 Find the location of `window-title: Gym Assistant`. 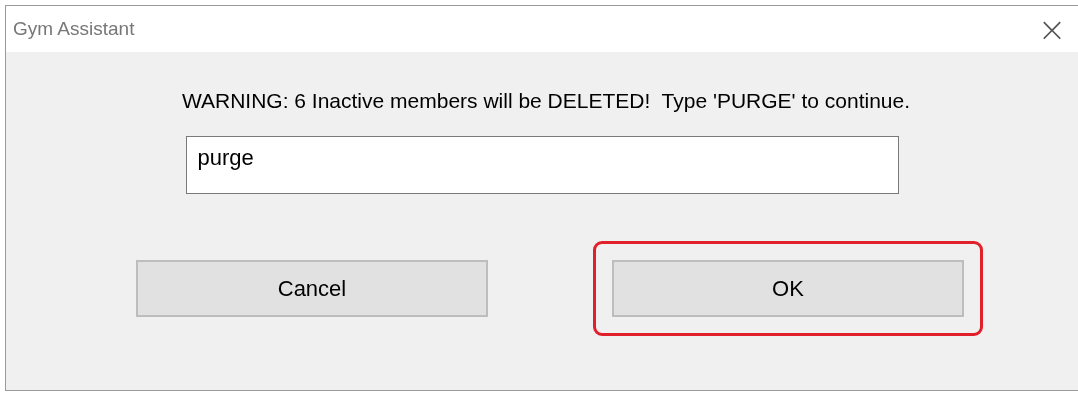

window-title: Gym Assistant is located at coordinates (74, 29).